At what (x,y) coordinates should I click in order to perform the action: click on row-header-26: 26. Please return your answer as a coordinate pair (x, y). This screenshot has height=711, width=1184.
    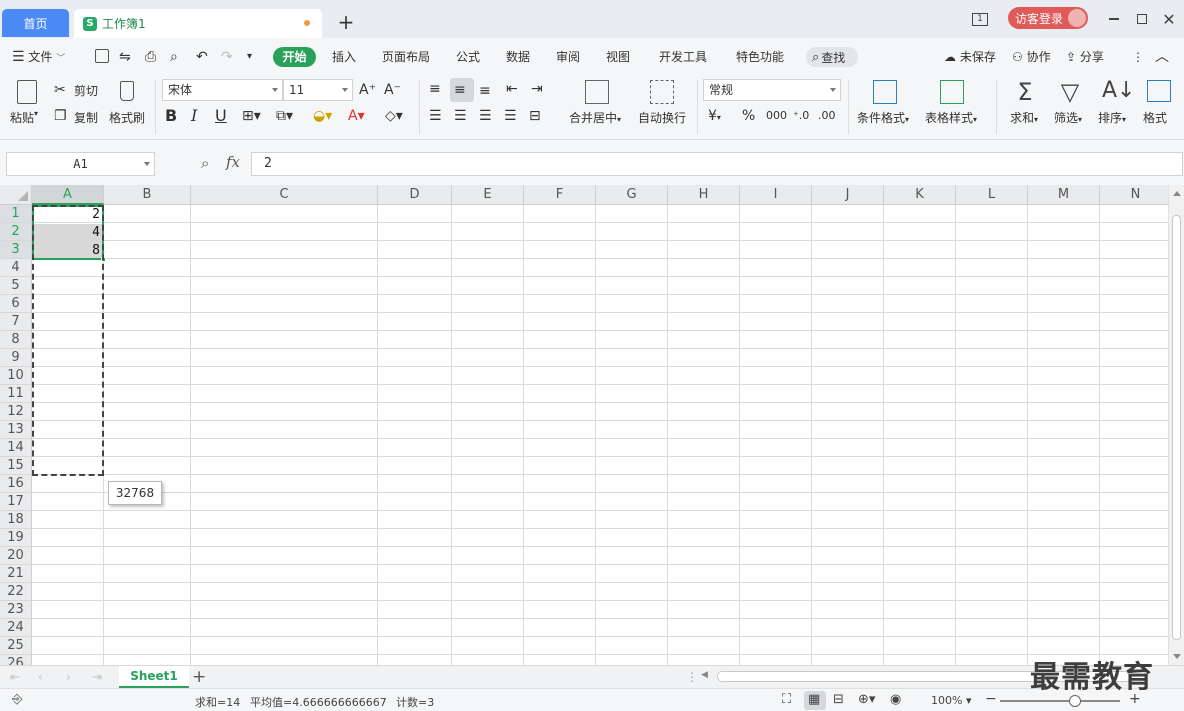
    Looking at the image, I should click on (16, 660).